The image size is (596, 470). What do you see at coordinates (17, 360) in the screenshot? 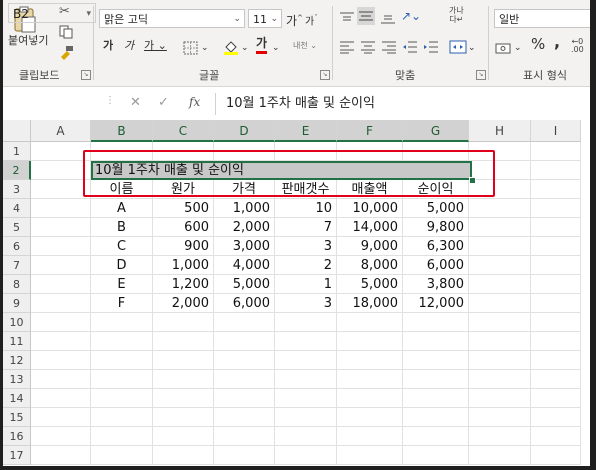
I see `row-header-12: 12` at bounding box center [17, 360].